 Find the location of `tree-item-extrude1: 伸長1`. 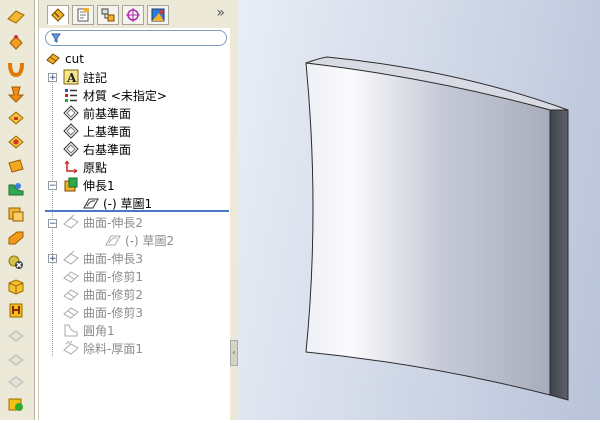

tree-item-extrude1: 伸長1 is located at coordinates (89, 185).